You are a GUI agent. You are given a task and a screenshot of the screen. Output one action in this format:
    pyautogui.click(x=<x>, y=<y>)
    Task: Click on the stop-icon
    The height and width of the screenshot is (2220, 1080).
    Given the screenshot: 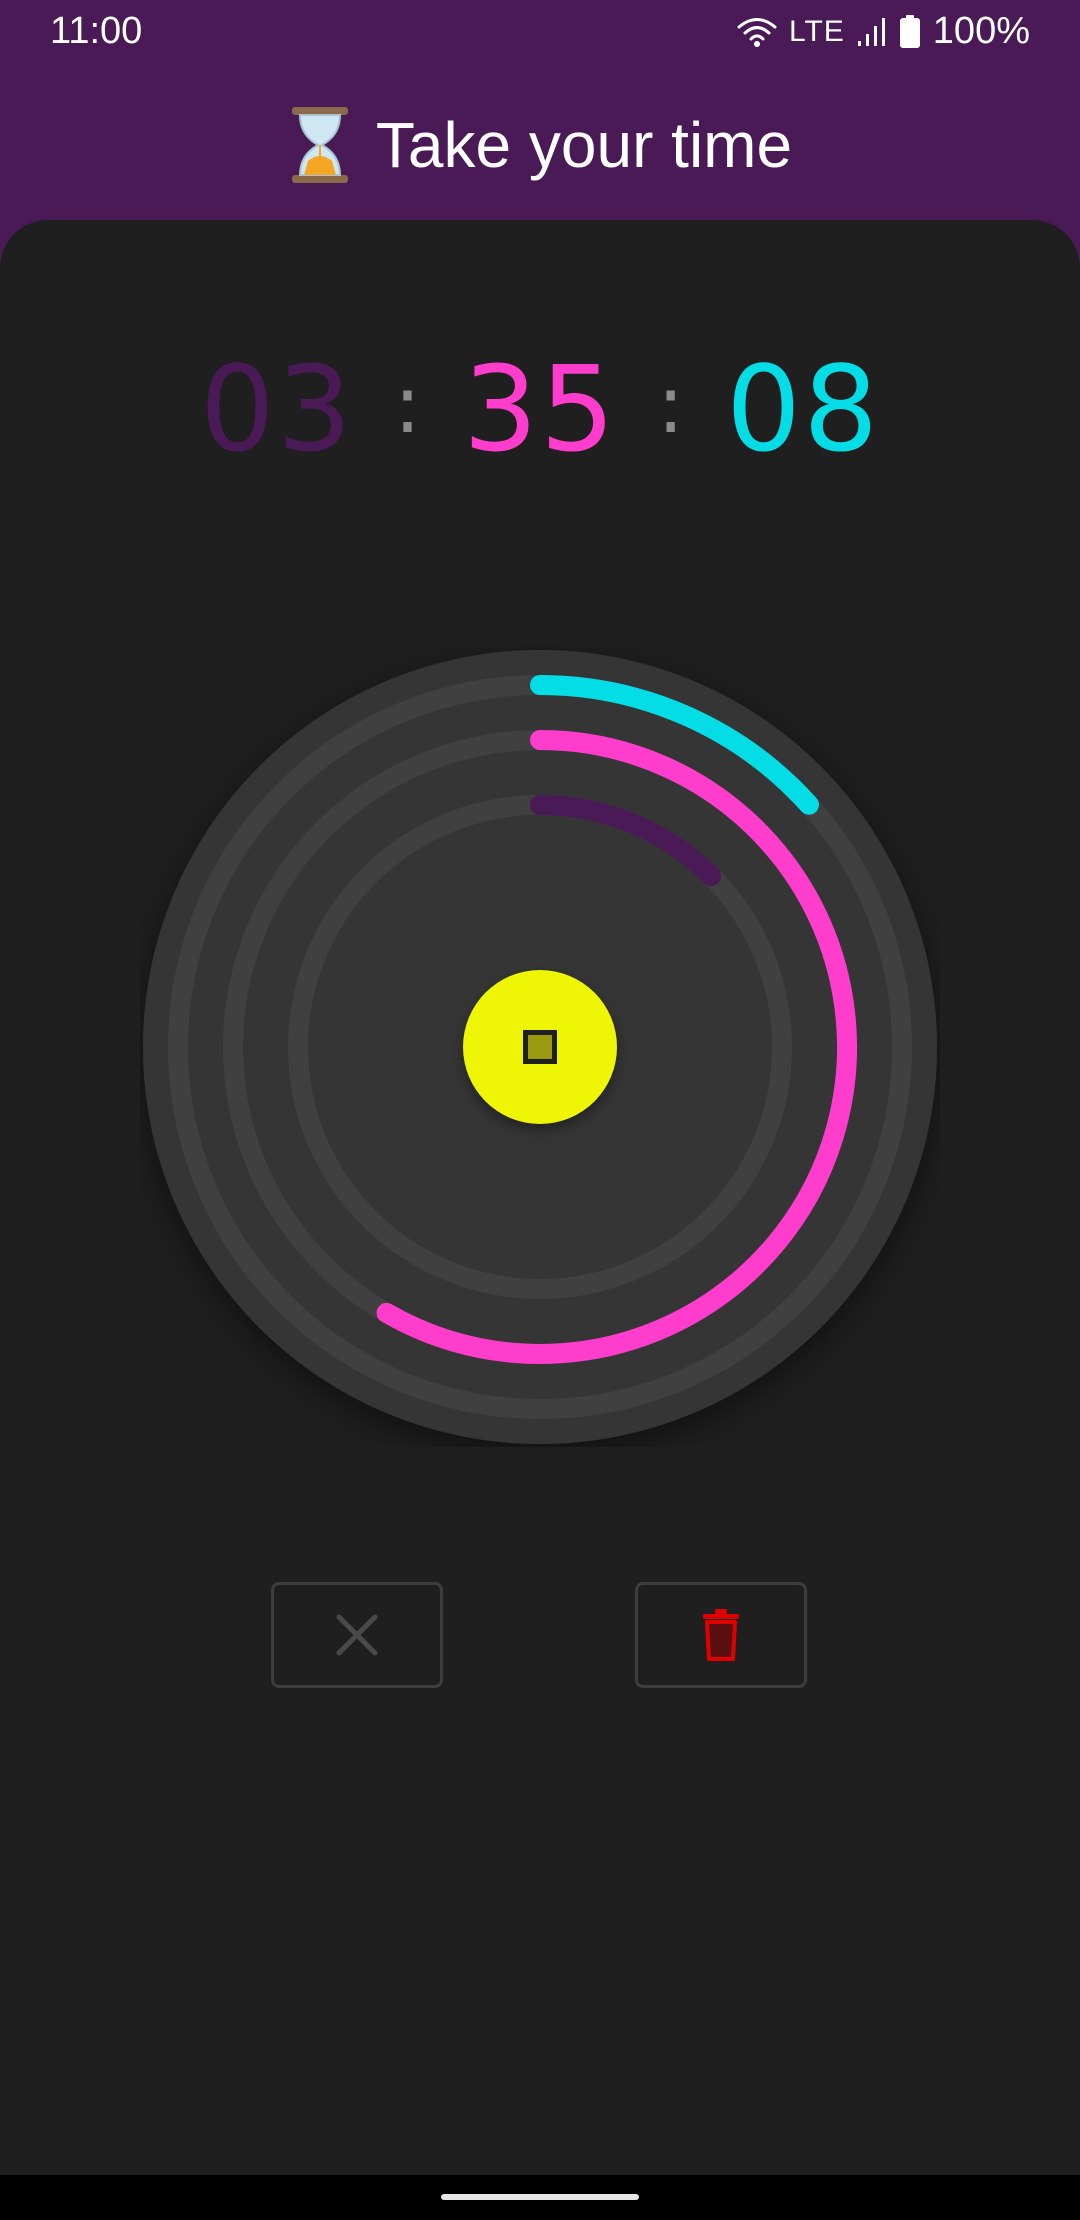 What is the action you would take?
    pyautogui.click(x=540, y=1047)
    